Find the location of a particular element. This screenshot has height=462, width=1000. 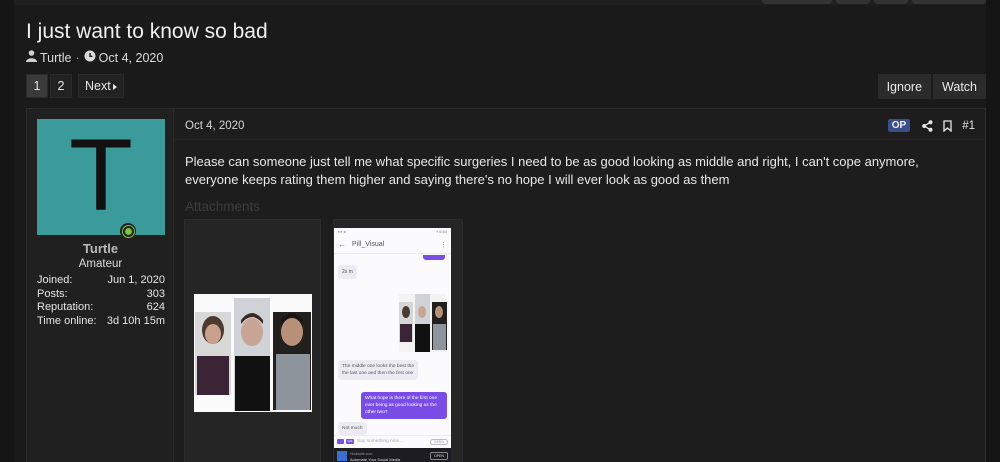

chat-input-bar: GIF Say something nice... SEND is located at coordinates (392, 441).